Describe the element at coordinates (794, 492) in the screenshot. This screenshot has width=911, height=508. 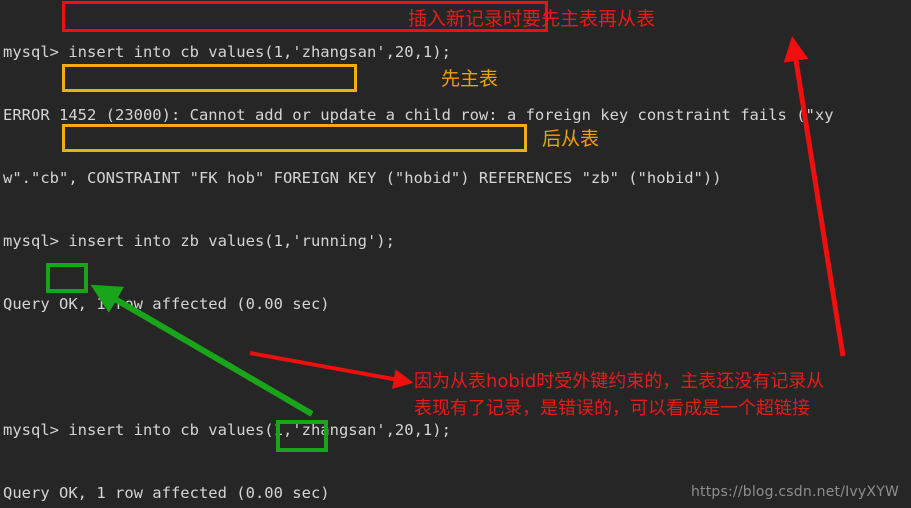
I see `blog-watermark: https://blog.csdn.net/IvyXYW` at that location.